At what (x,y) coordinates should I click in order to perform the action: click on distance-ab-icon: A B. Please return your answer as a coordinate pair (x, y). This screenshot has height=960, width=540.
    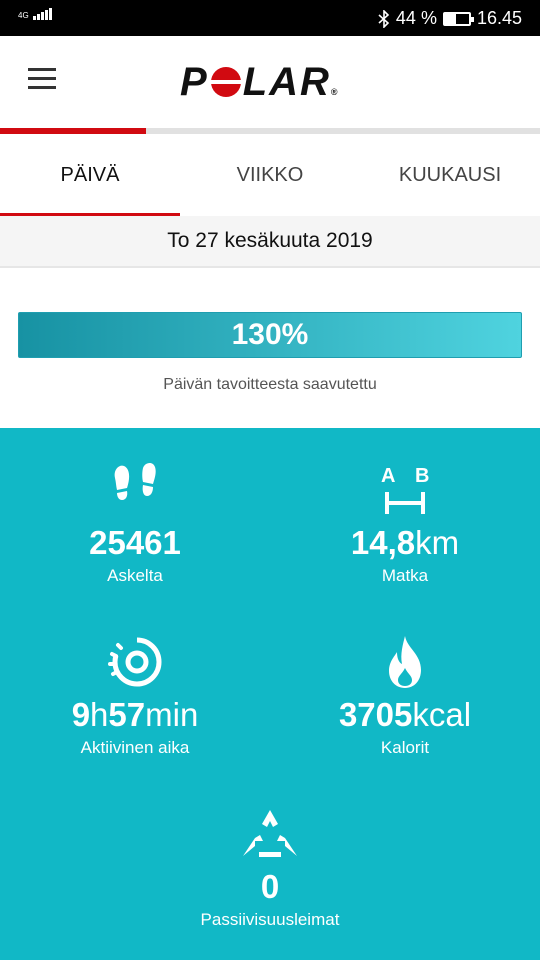
    Looking at the image, I should click on (405, 489).